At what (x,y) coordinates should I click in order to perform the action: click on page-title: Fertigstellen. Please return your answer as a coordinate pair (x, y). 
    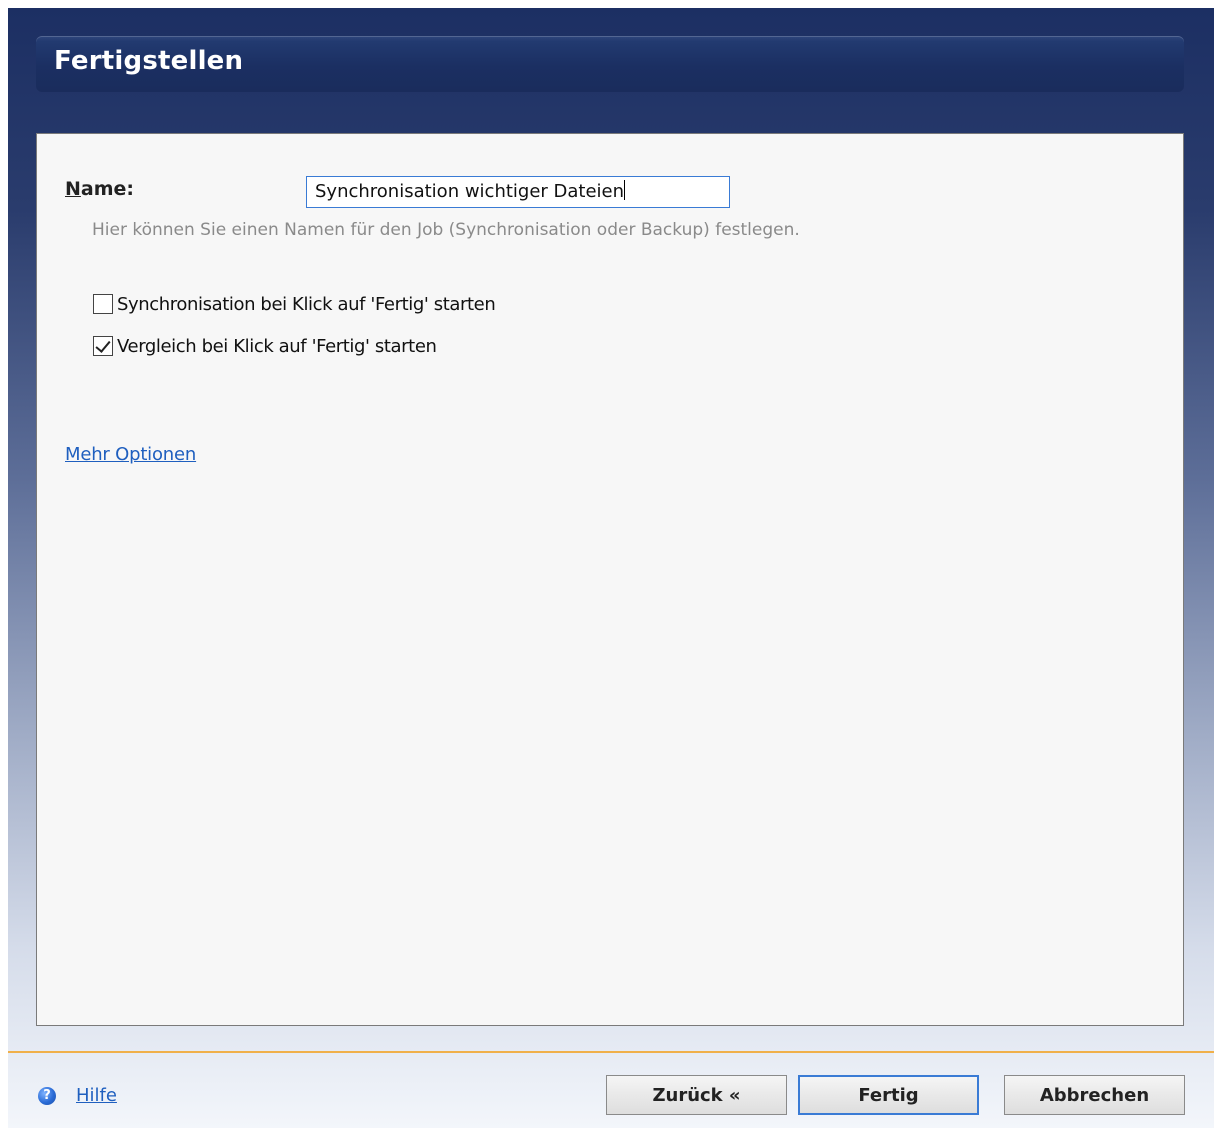
    Looking at the image, I should click on (149, 61).